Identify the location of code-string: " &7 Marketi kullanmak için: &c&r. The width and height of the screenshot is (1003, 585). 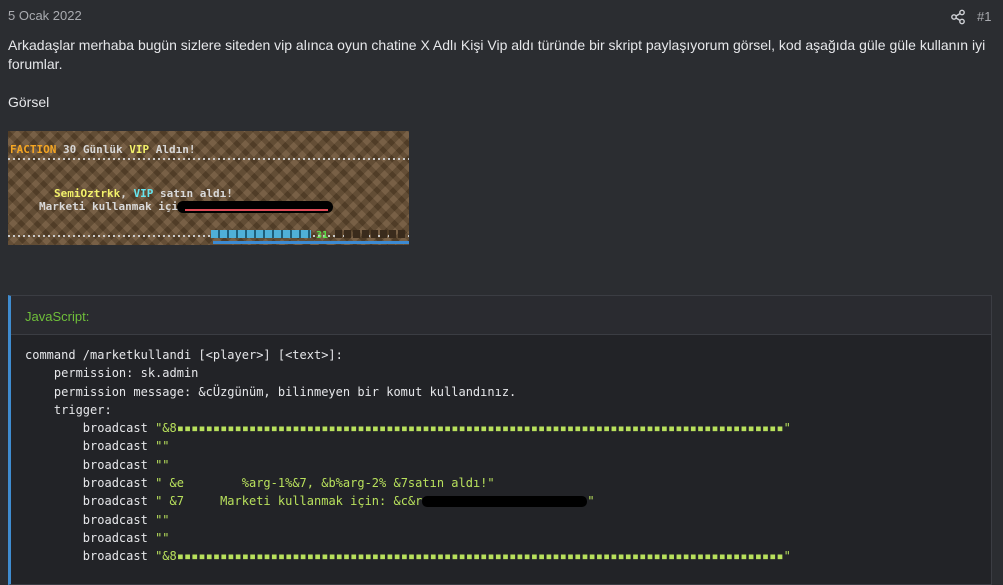
(289, 501).